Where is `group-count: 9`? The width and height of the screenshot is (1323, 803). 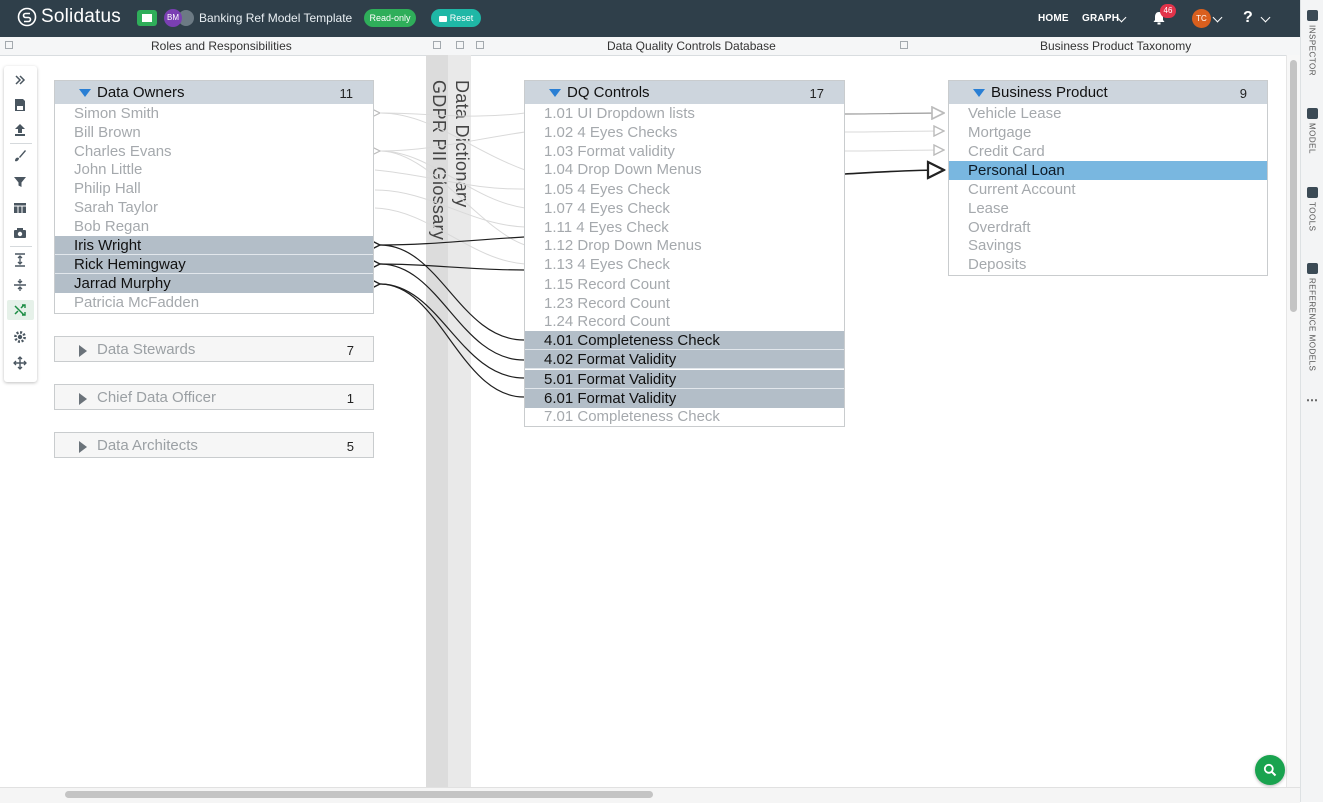 group-count: 9 is located at coordinates (1243, 93).